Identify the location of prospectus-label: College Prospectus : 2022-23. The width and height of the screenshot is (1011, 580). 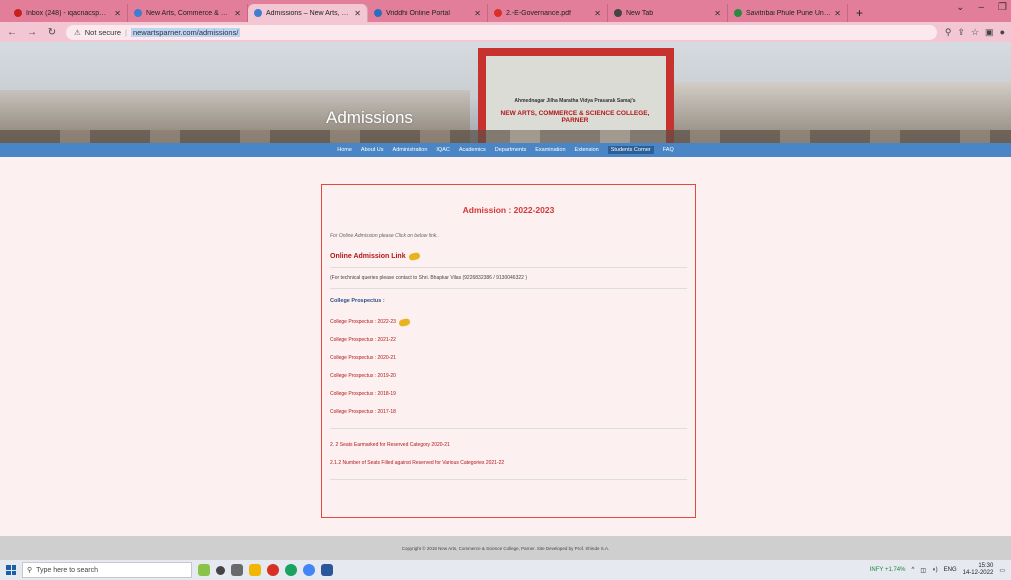
(363, 322).